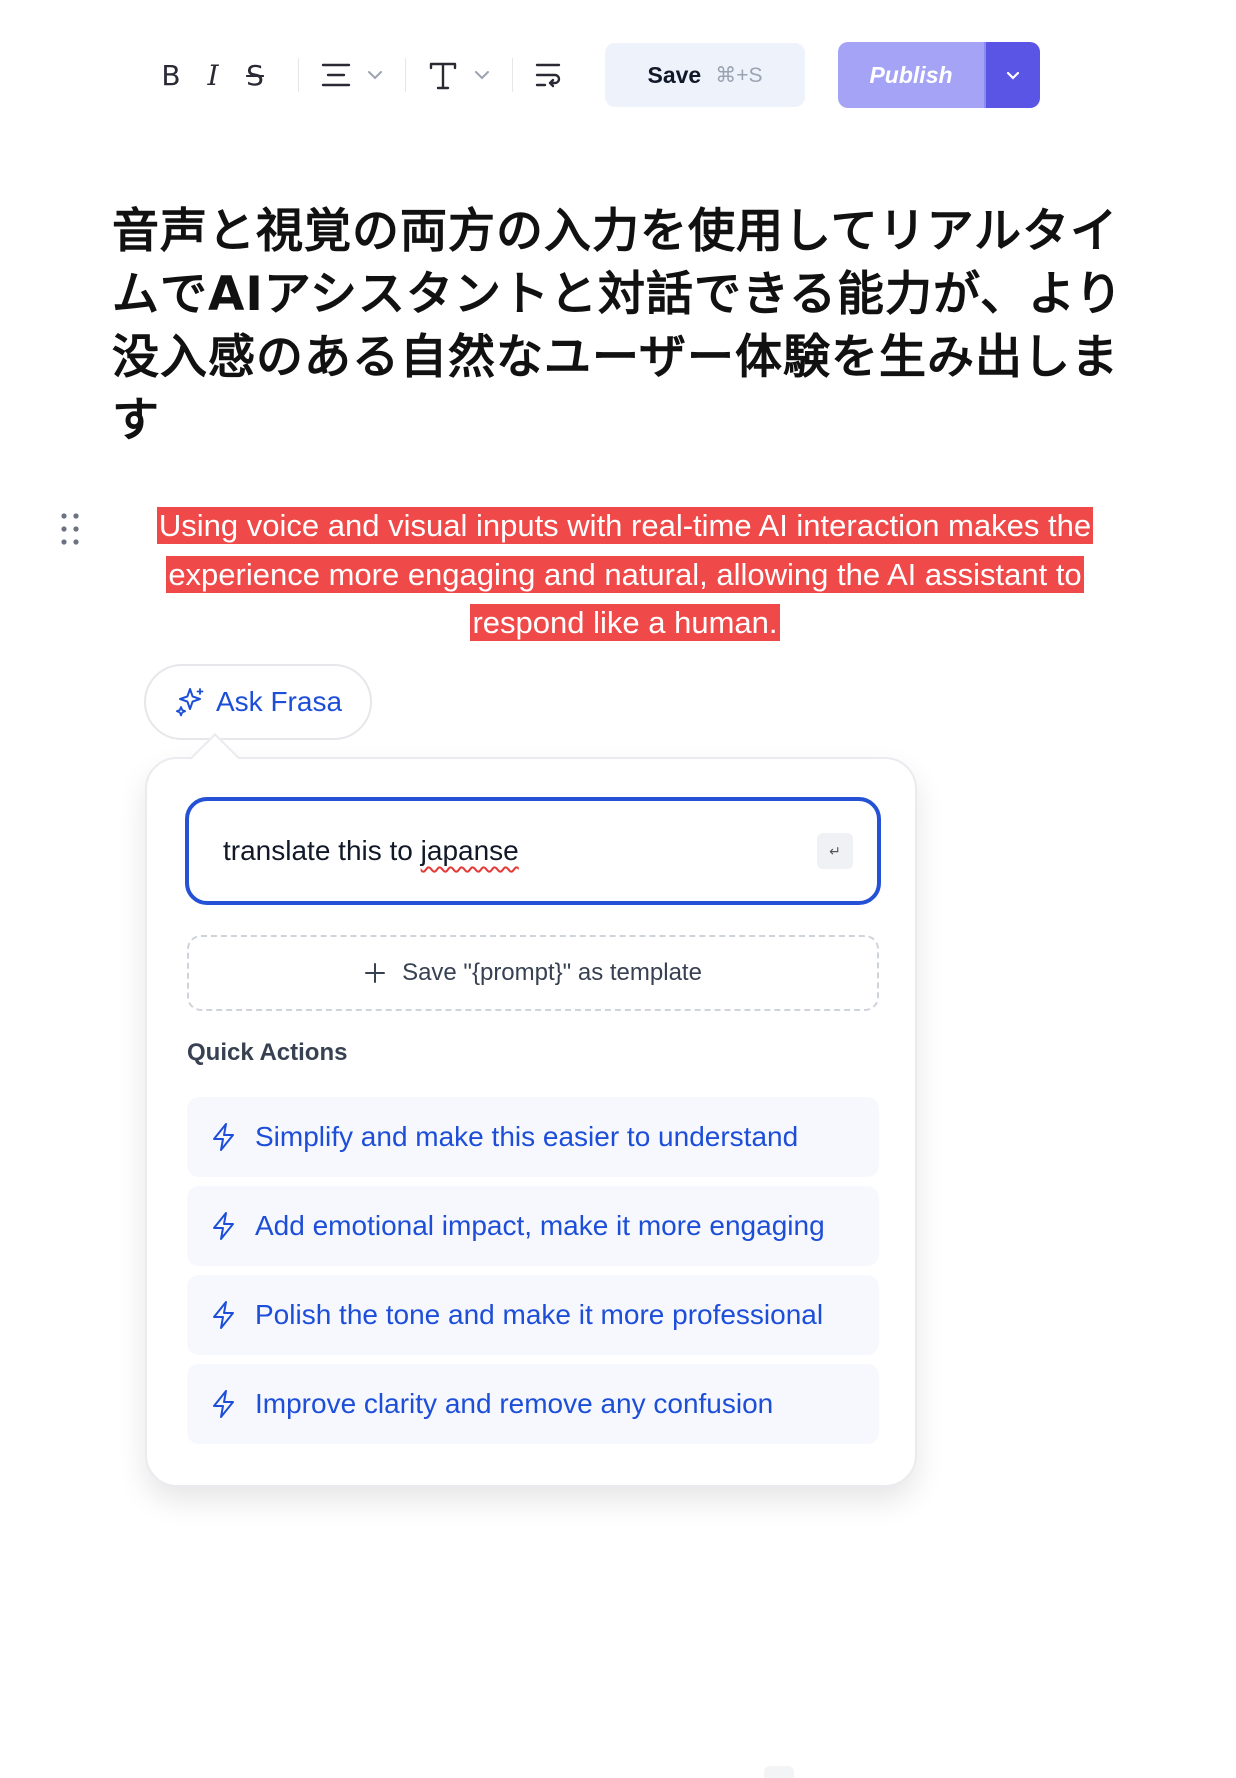  Describe the element at coordinates (267, 1052) in the screenshot. I see `quick-actions-heading: Quick Actions` at that location.